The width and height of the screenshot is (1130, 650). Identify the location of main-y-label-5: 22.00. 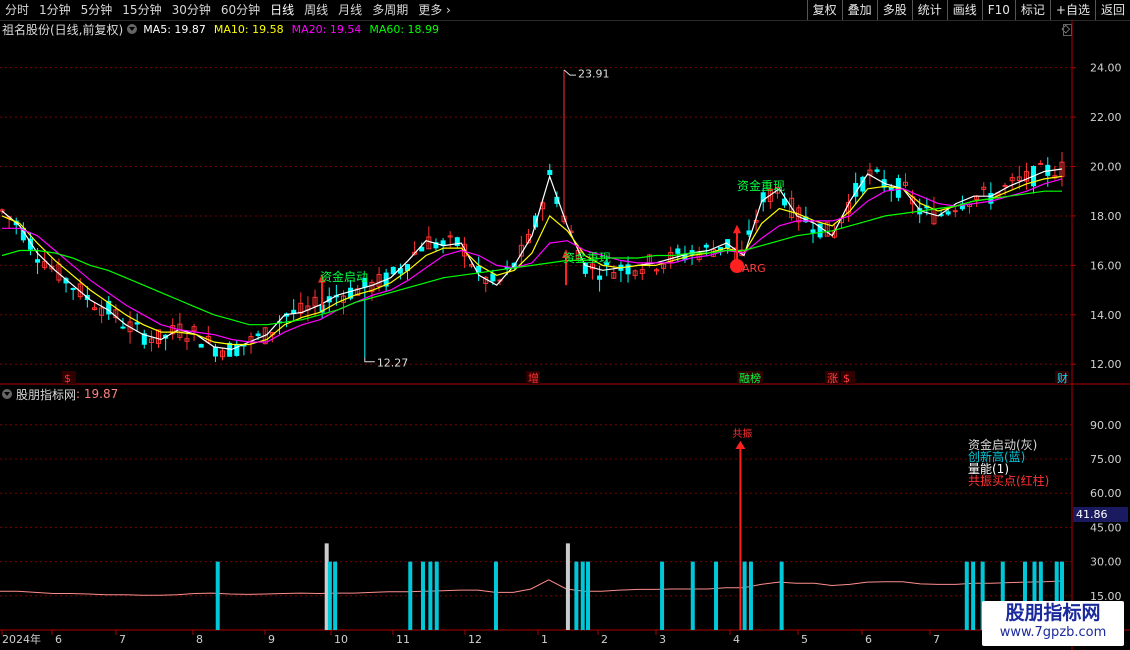
(1106, 117).